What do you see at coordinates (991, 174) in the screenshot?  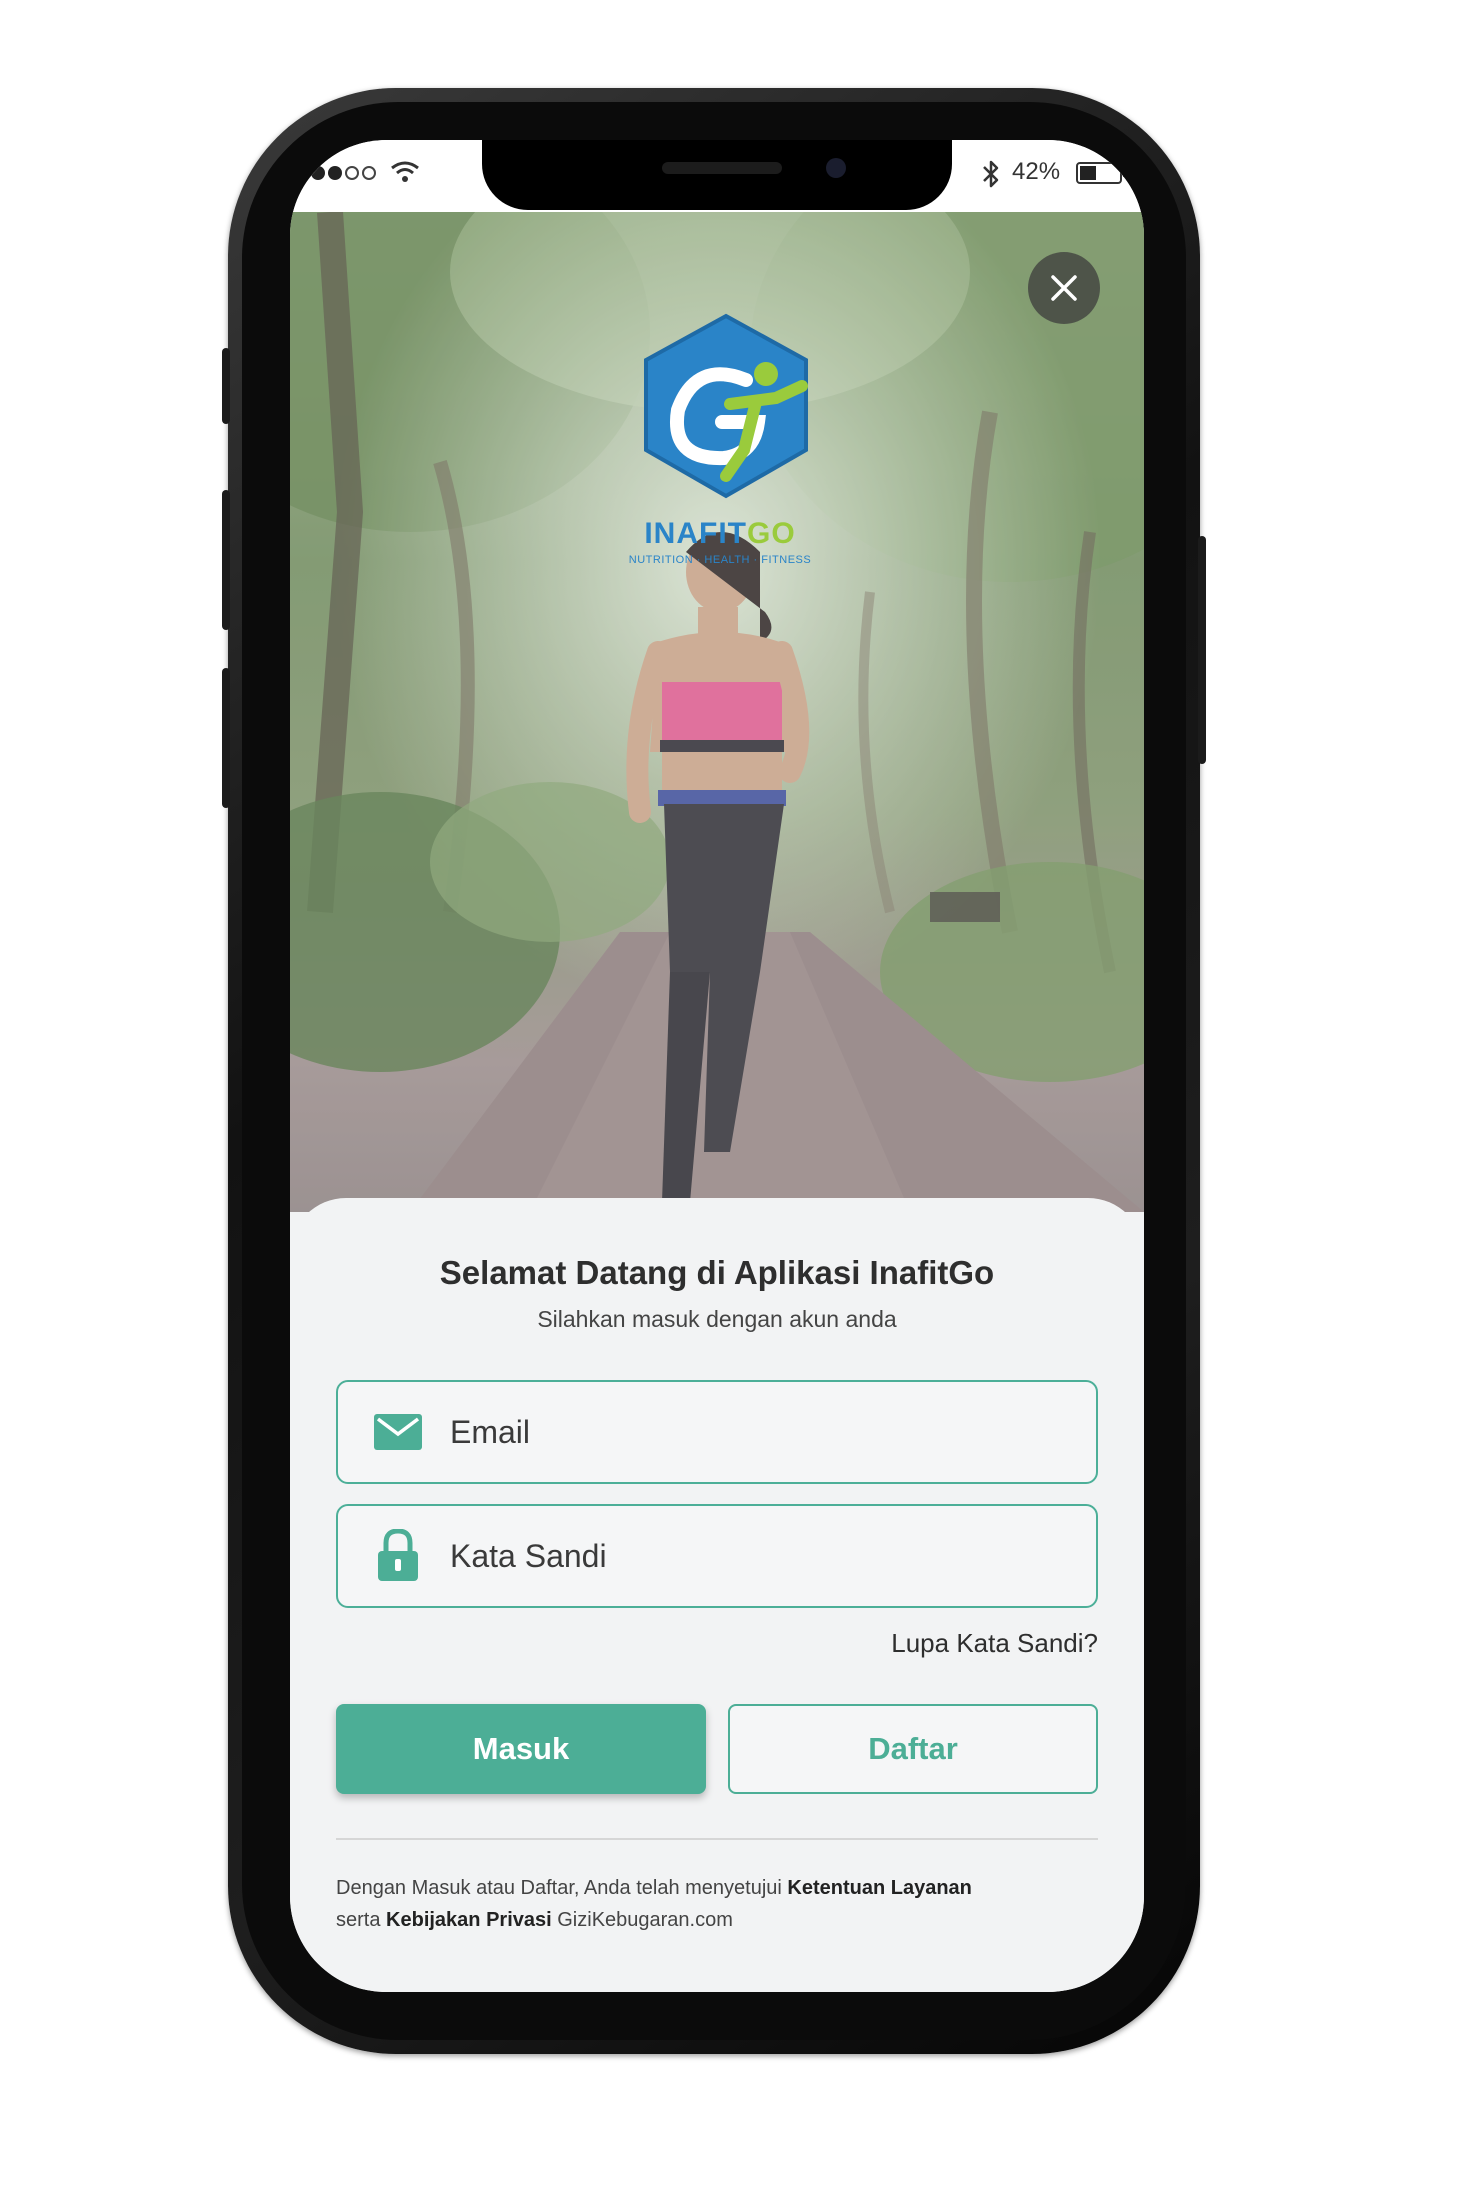 I see `bluetooth-icon` at bounding box center [991, 174].